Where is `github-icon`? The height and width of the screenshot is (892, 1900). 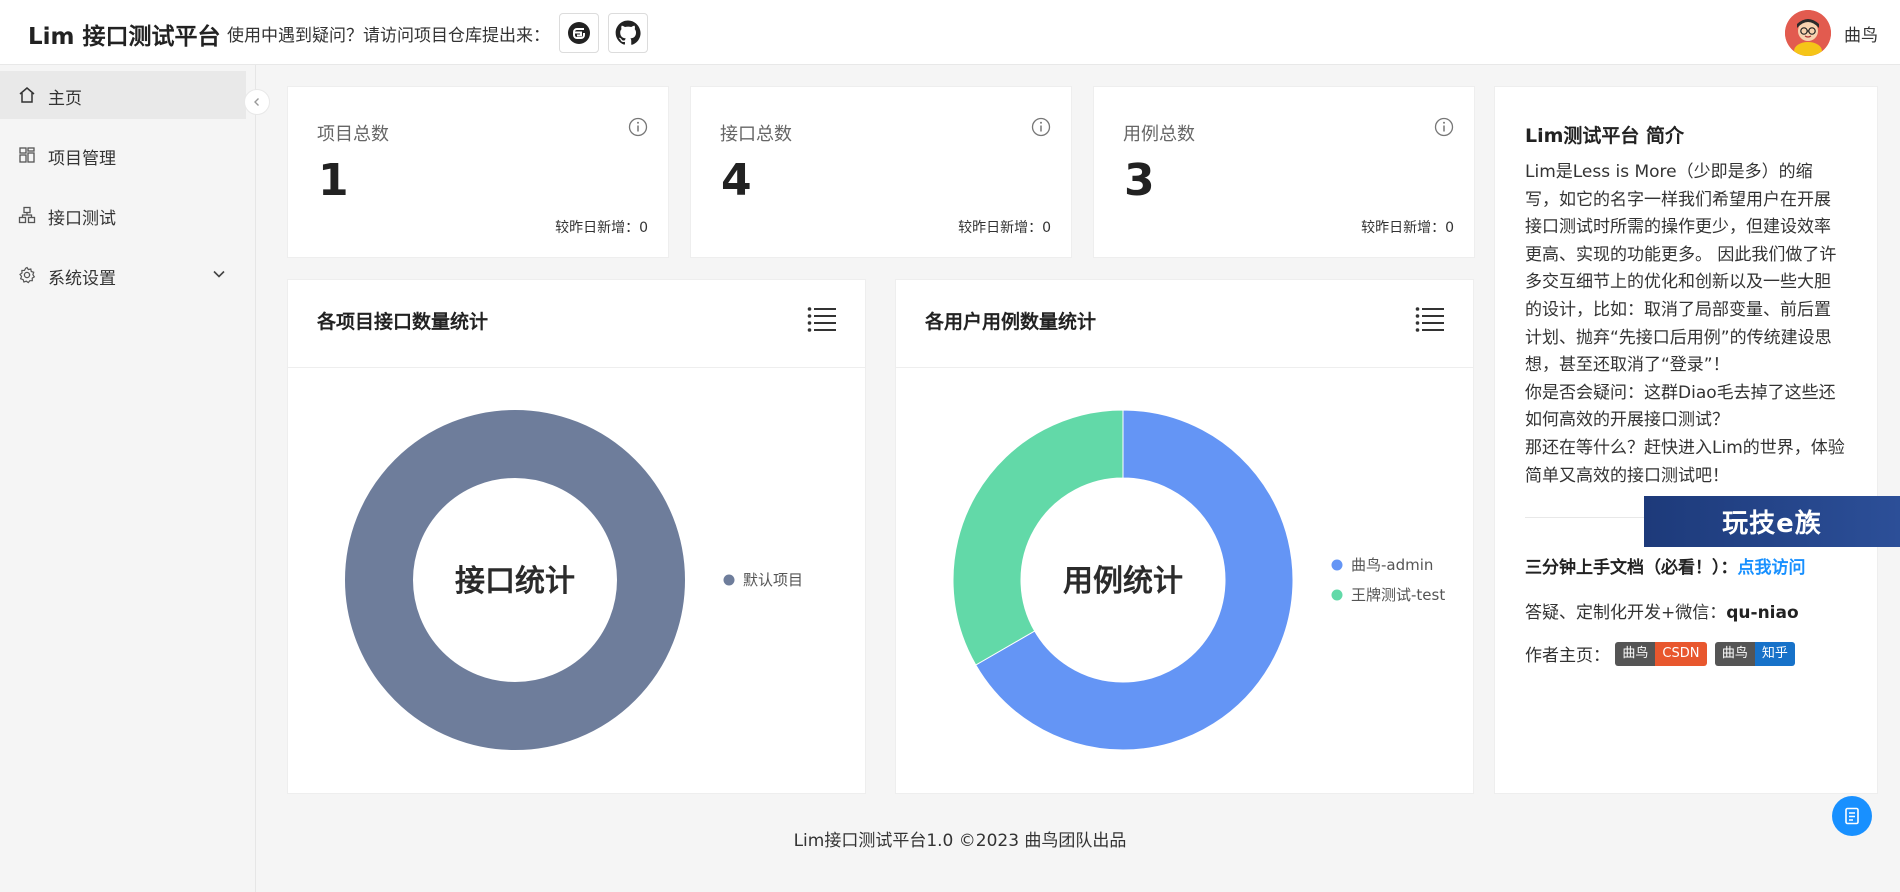 github-icon is located at coordinates (628, 32).